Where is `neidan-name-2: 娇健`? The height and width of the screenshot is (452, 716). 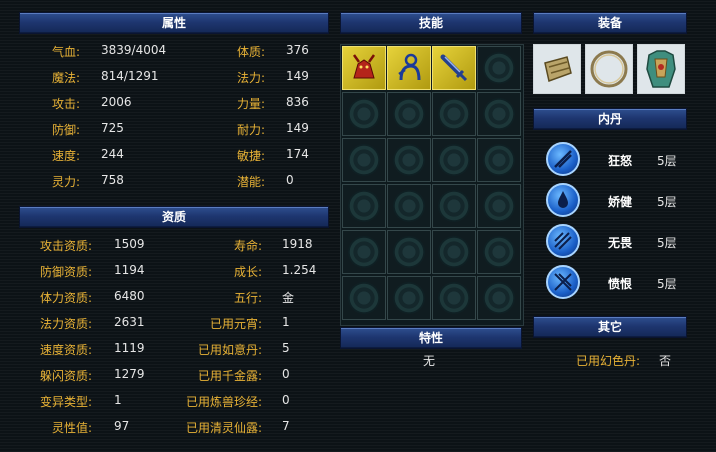 neidan-name-2: 娇健 is located at coordinates (620, 202).